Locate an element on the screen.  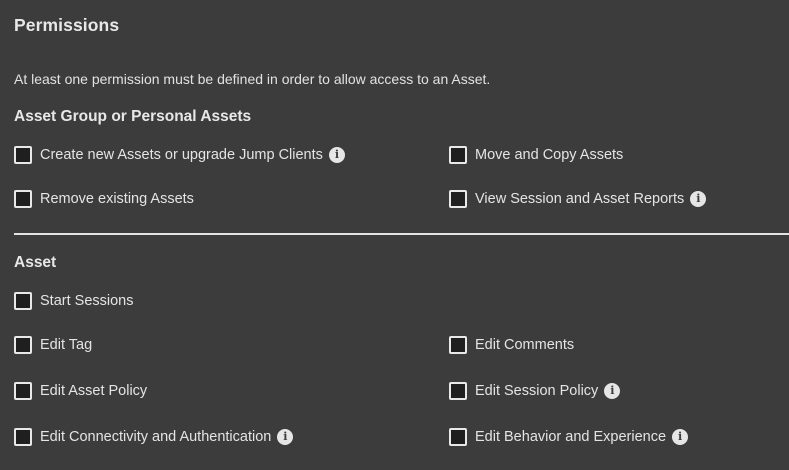
perm-edit-tag: Edit Tag is located at coordinates (53, 345).